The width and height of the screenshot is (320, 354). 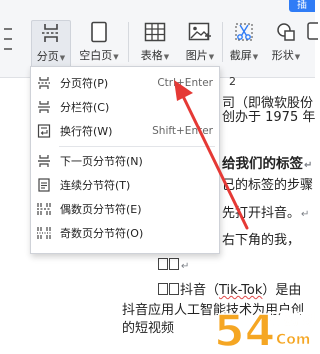 What do you see at coordinates (292, 319) in the screenshot?
I see `watermark-top-text: 手游网` at bounding box center [292, 319].